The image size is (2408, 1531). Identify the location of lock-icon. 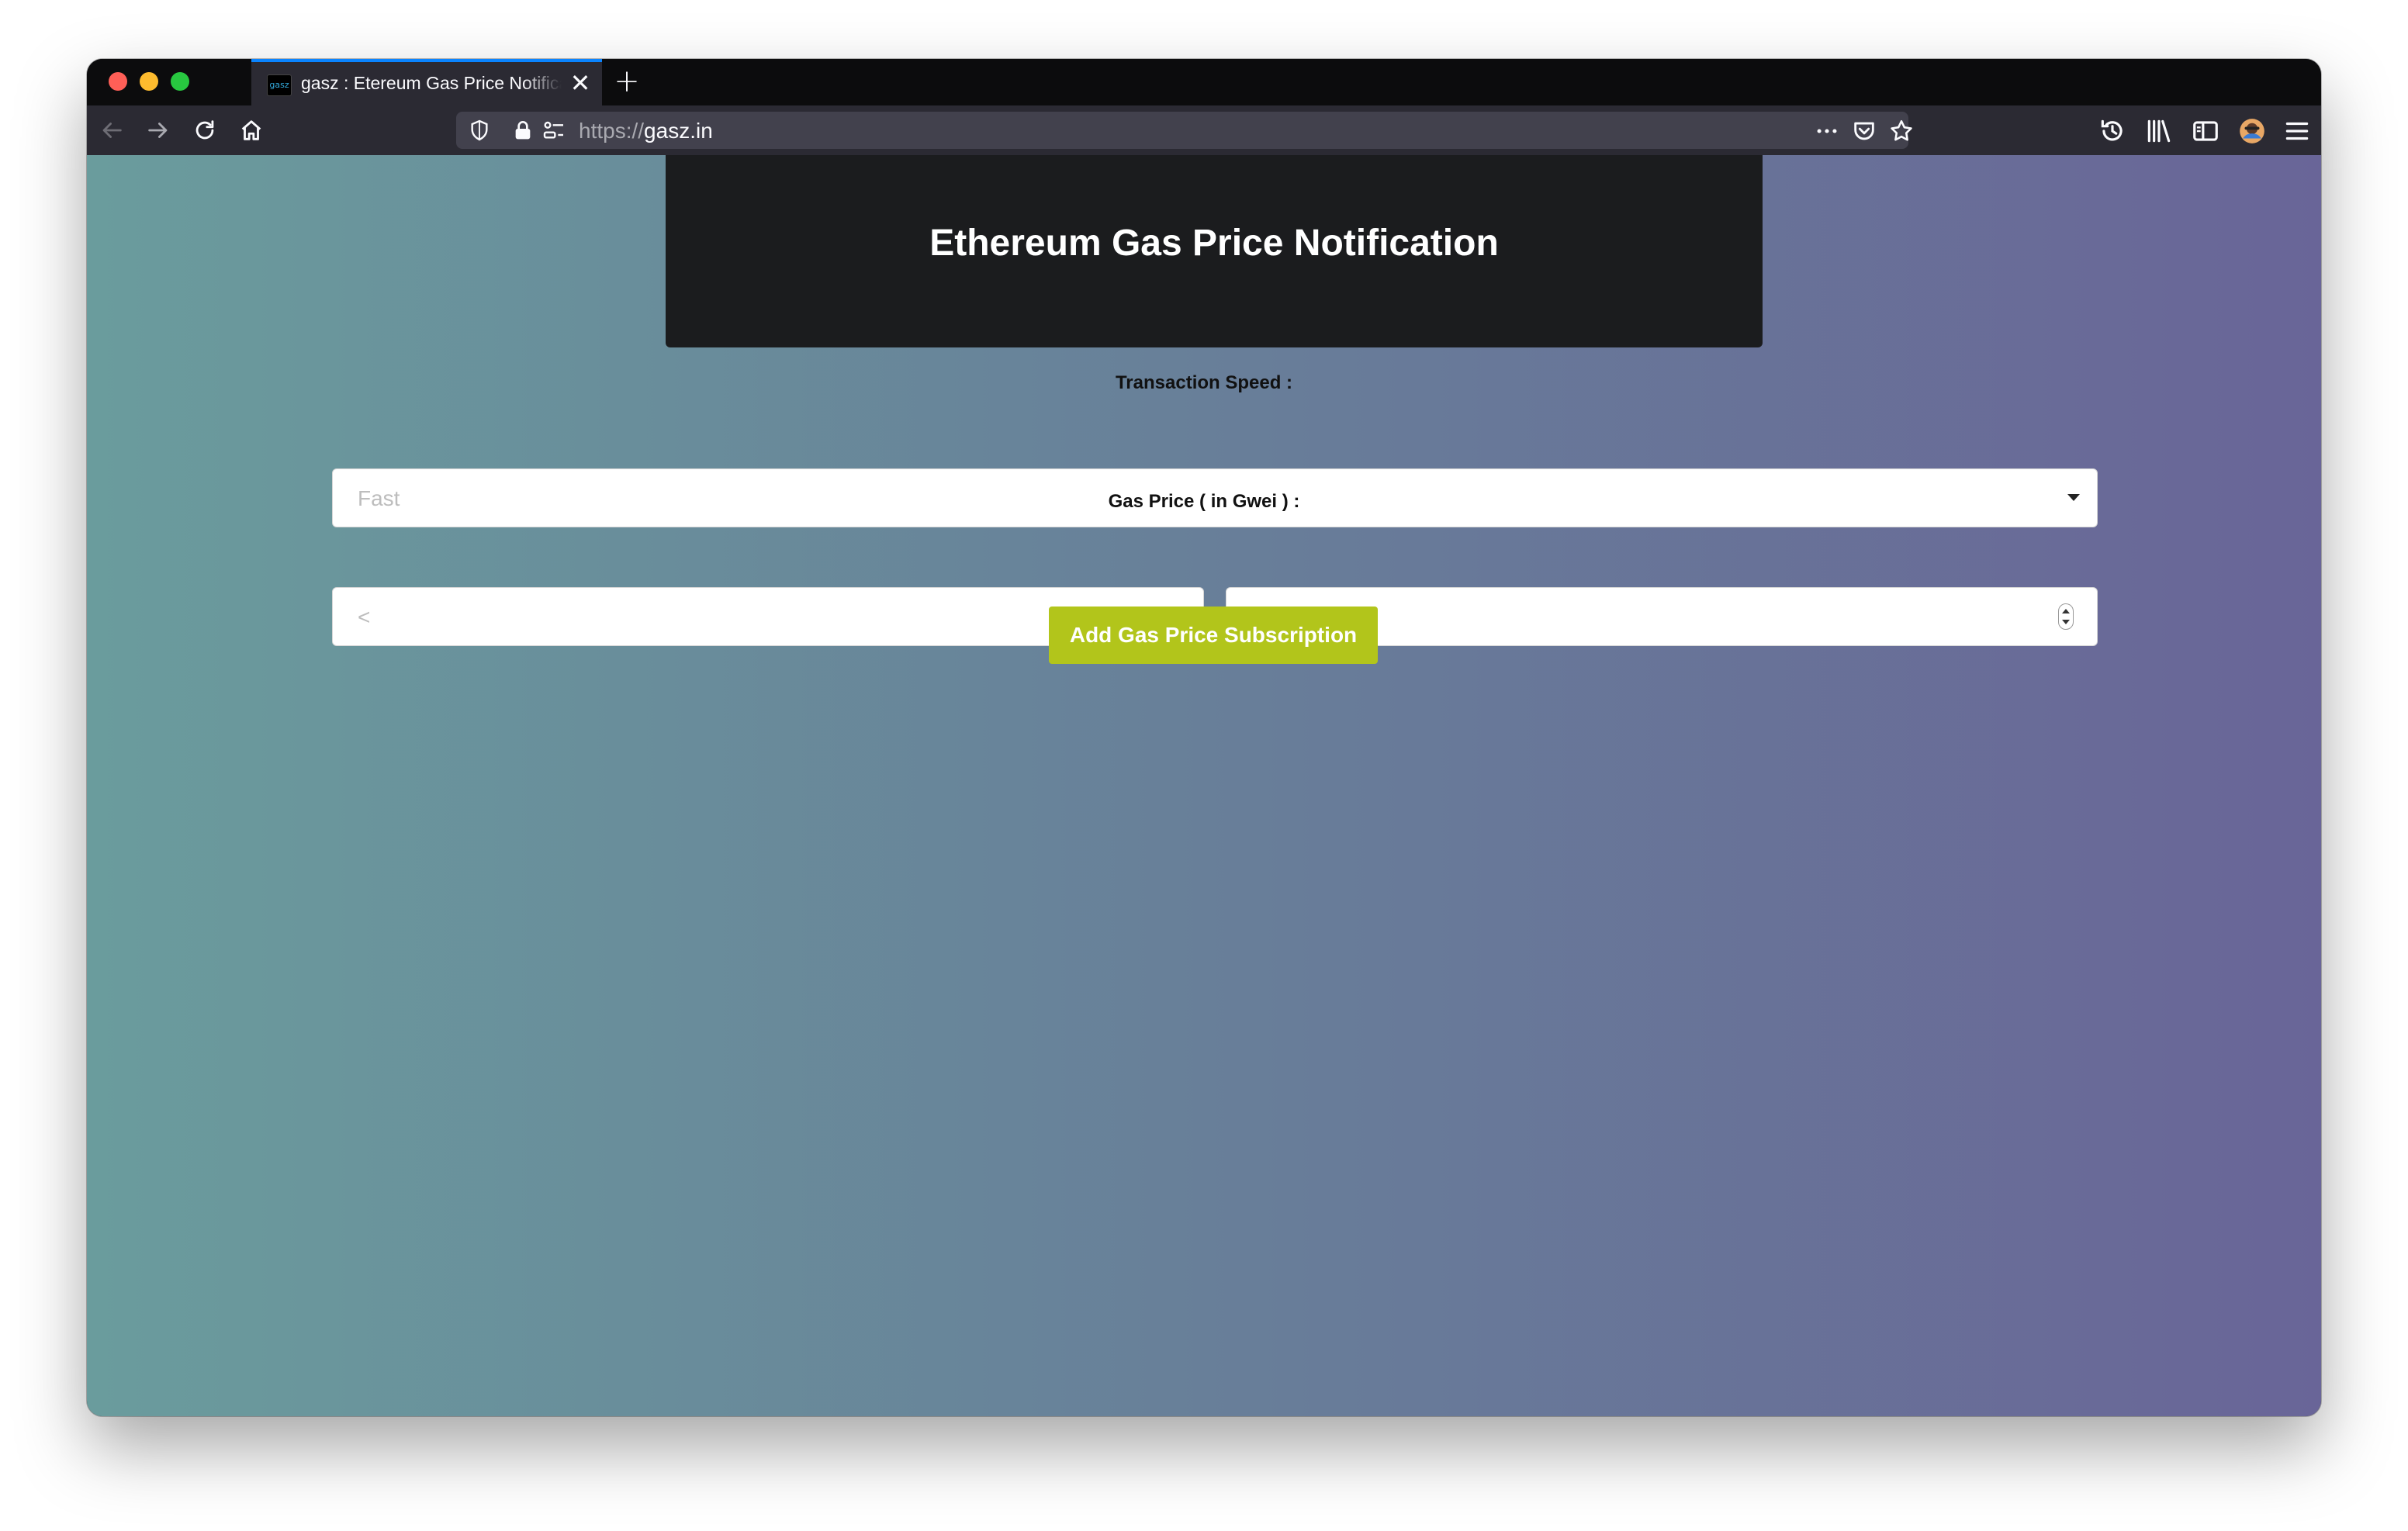
(522, 130).